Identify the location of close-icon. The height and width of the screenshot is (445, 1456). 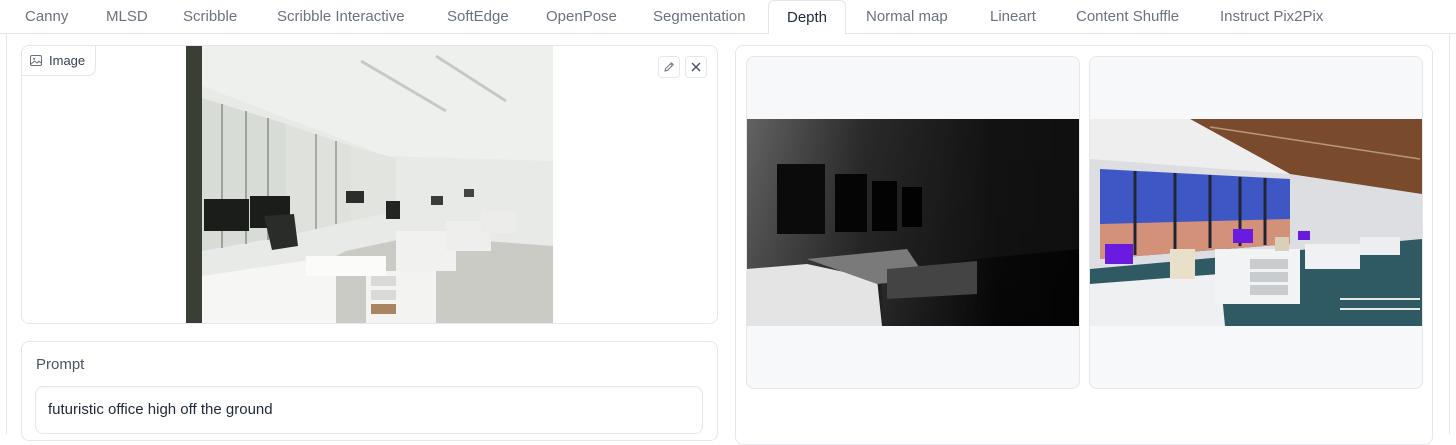
(696, 67).